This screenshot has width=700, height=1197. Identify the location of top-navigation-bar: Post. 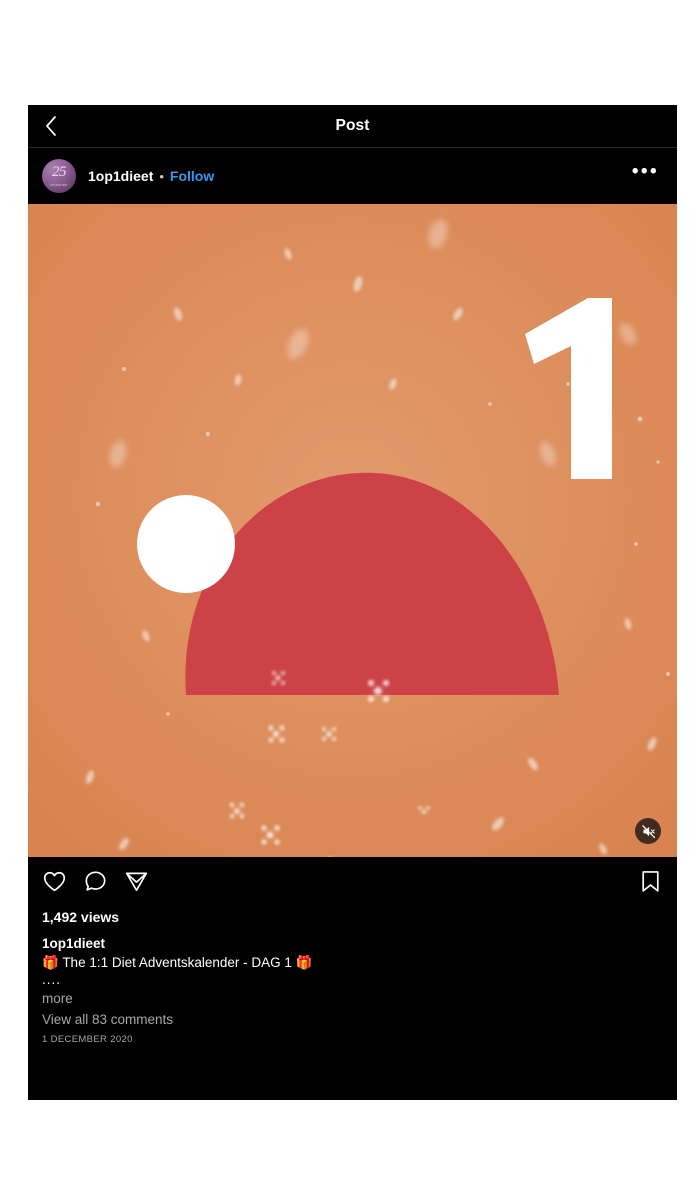
(352, 126).